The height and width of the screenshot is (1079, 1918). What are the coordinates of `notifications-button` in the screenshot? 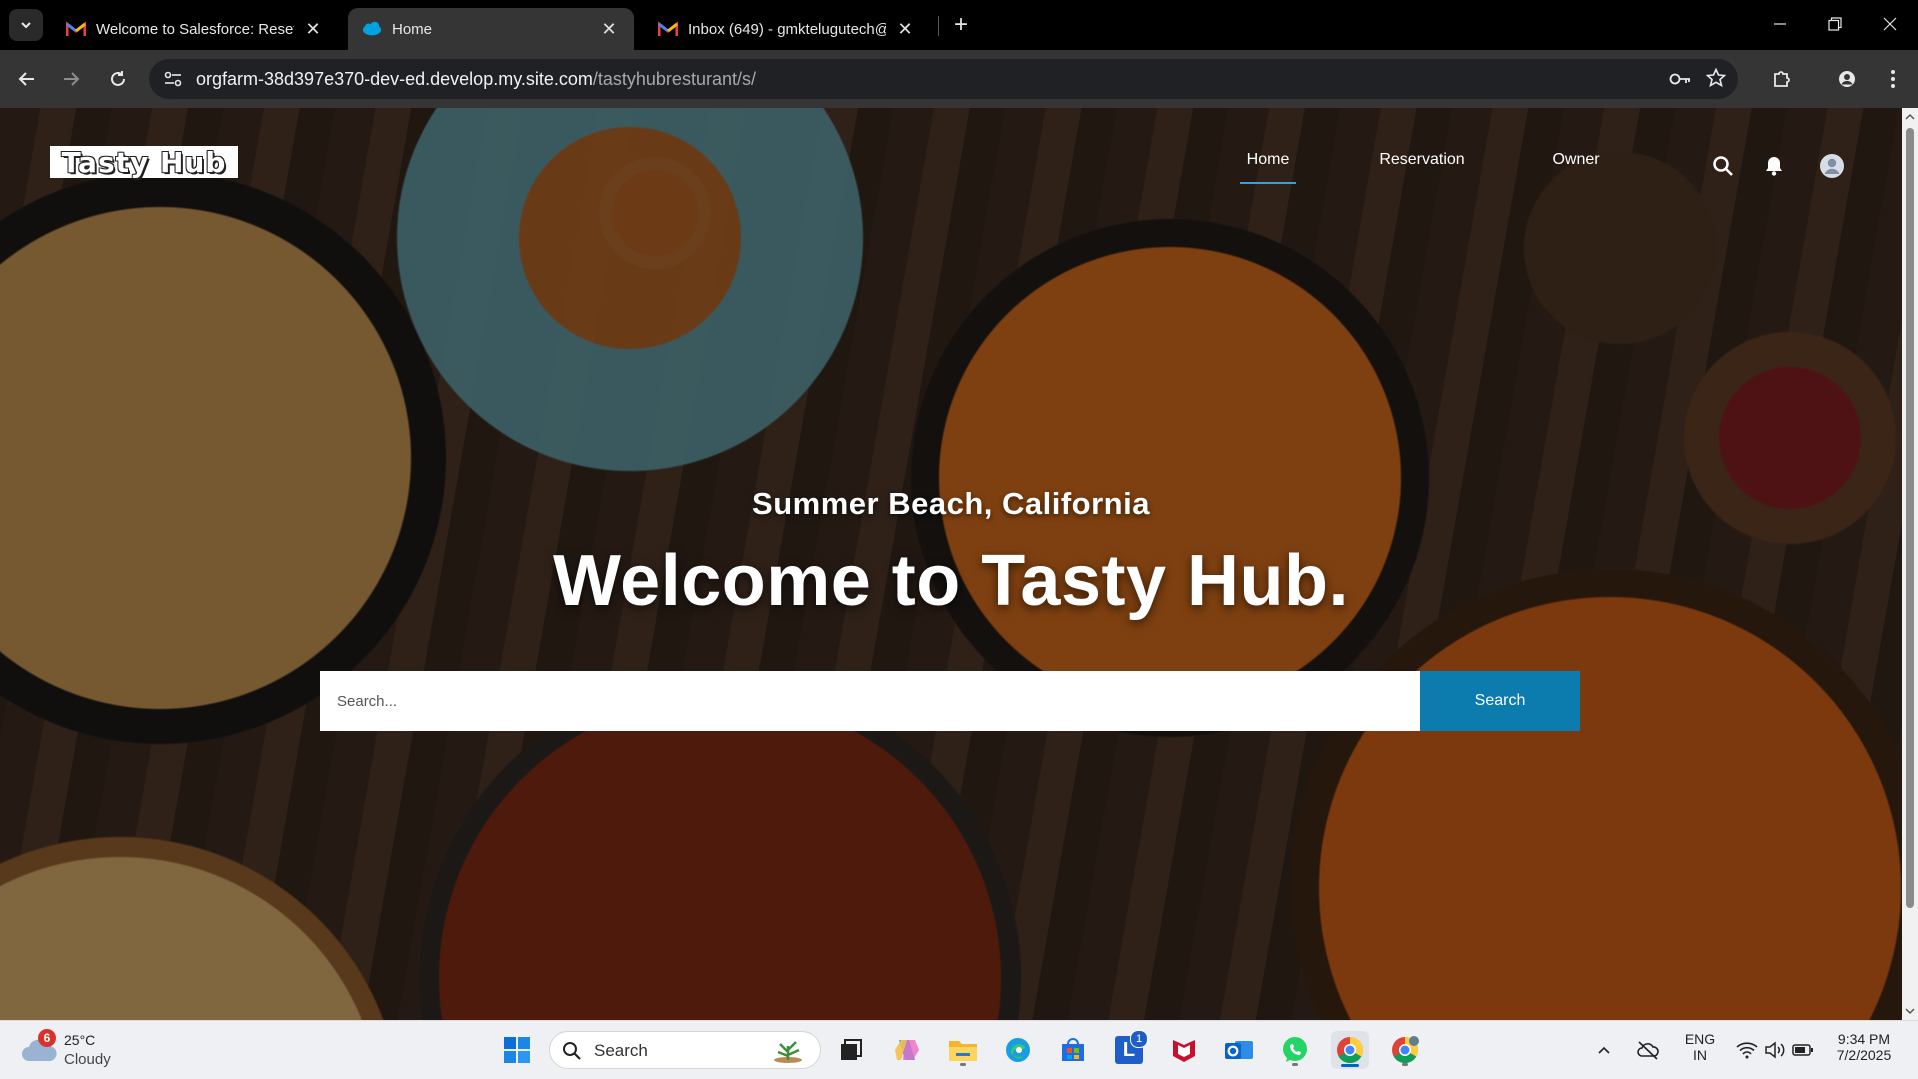 It's located at (1774, 166).